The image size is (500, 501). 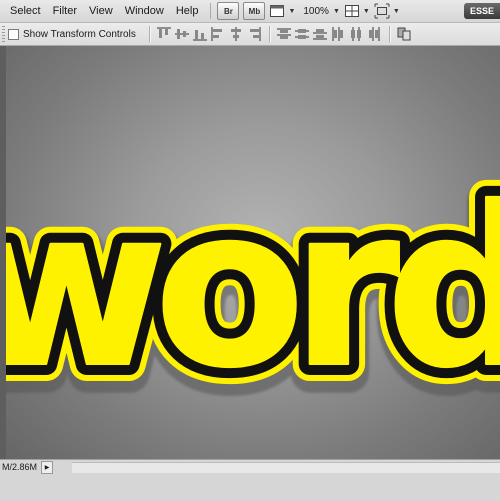 What do you see at coordinates (228, 11) in the screenshot?
I see `launch-bridge-button: Br` at bounding box center [228, 11].